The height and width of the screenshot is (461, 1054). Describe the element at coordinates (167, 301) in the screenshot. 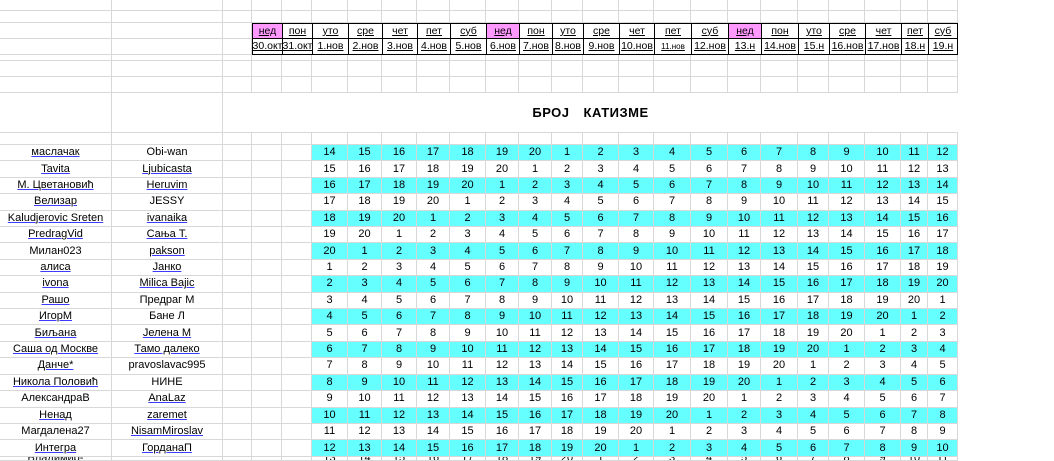

I see `participant-name-2: Предраг М` at that location.